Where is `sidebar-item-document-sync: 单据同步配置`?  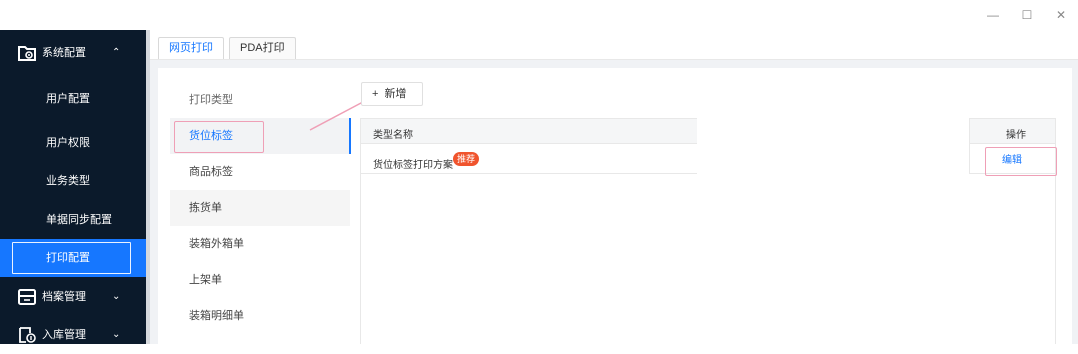
sidebar-item-document-sync: 单据同步配置 is located at coordinates (73, 220).